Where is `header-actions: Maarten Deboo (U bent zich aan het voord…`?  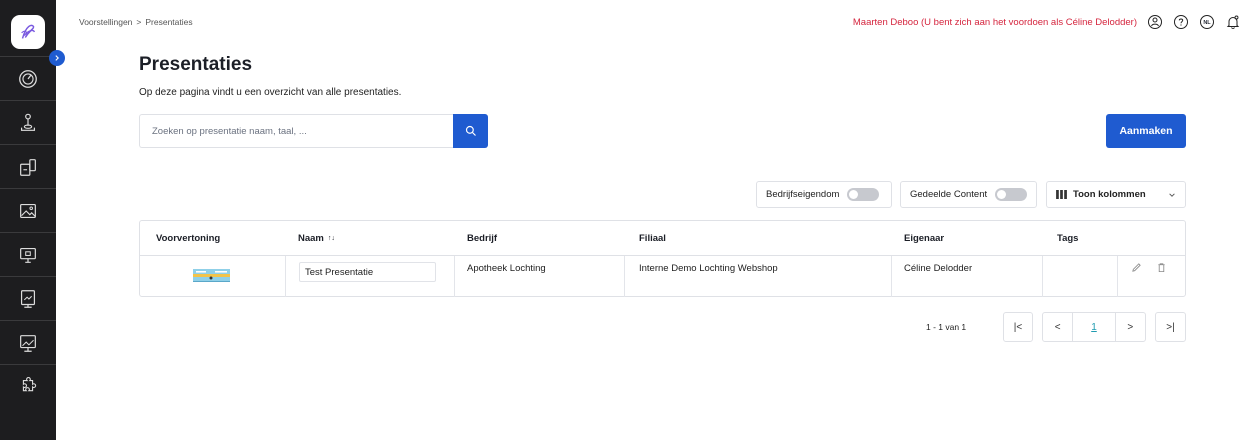 header-actions: Maarten Deboo (U bent zich aan het voord… is located at coordinates (1047, 22).